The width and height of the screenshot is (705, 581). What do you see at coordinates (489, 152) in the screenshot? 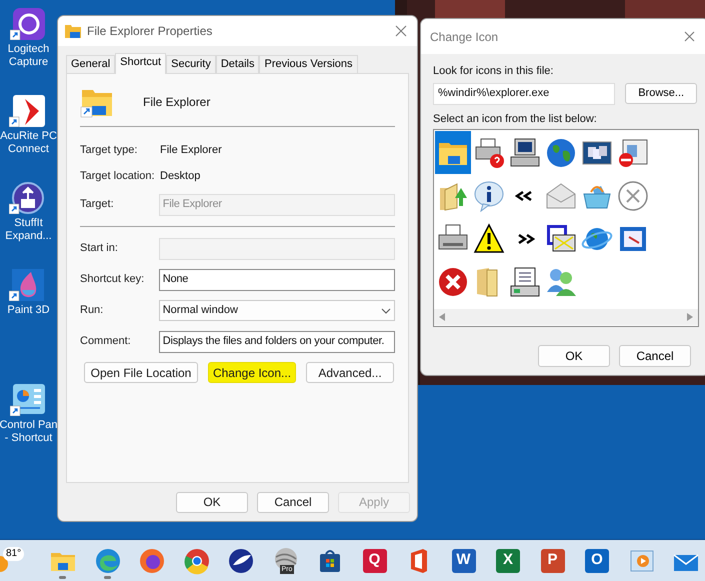
I see `printer-icon` at bounding box center [489, 152].